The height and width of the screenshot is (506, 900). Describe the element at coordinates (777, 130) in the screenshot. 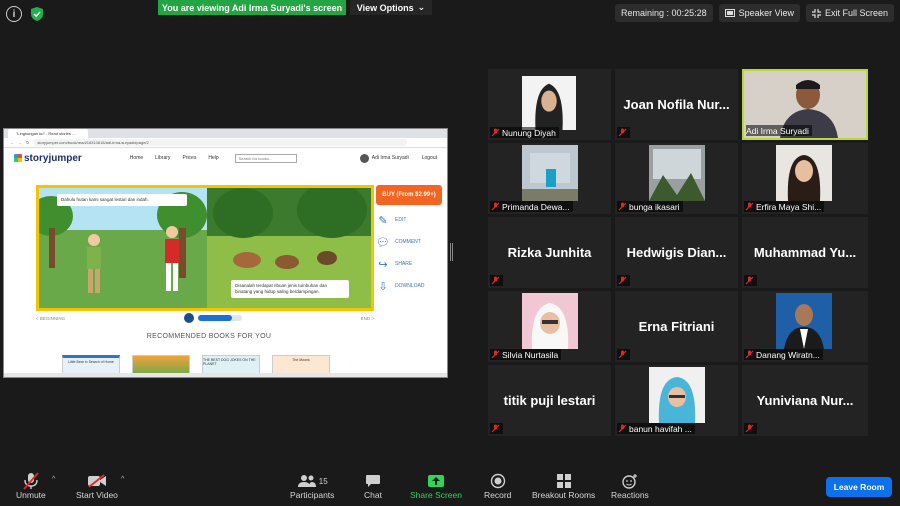

I see `participant-name: Adi Irma Suryadi` at that location.